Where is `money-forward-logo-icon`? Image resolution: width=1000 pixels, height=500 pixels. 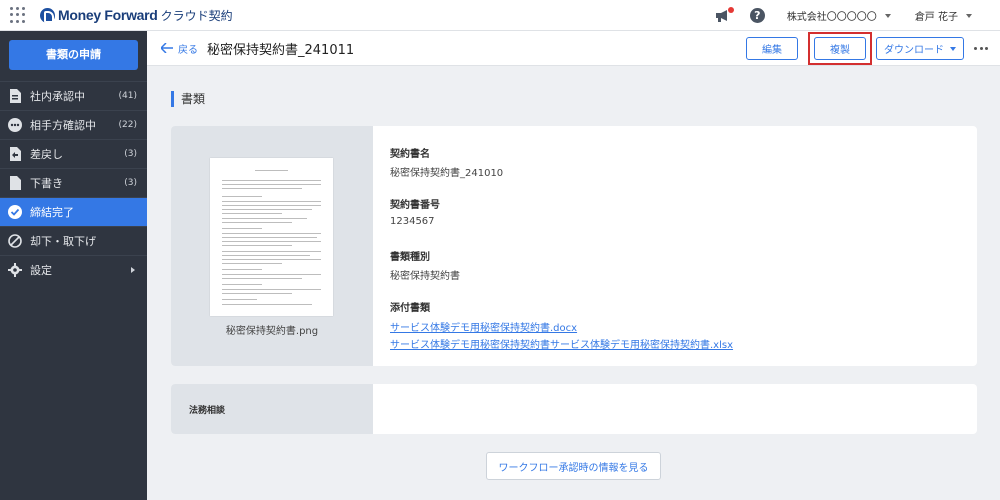
money-forward-logo-icon is located at coordinates (47, 15).